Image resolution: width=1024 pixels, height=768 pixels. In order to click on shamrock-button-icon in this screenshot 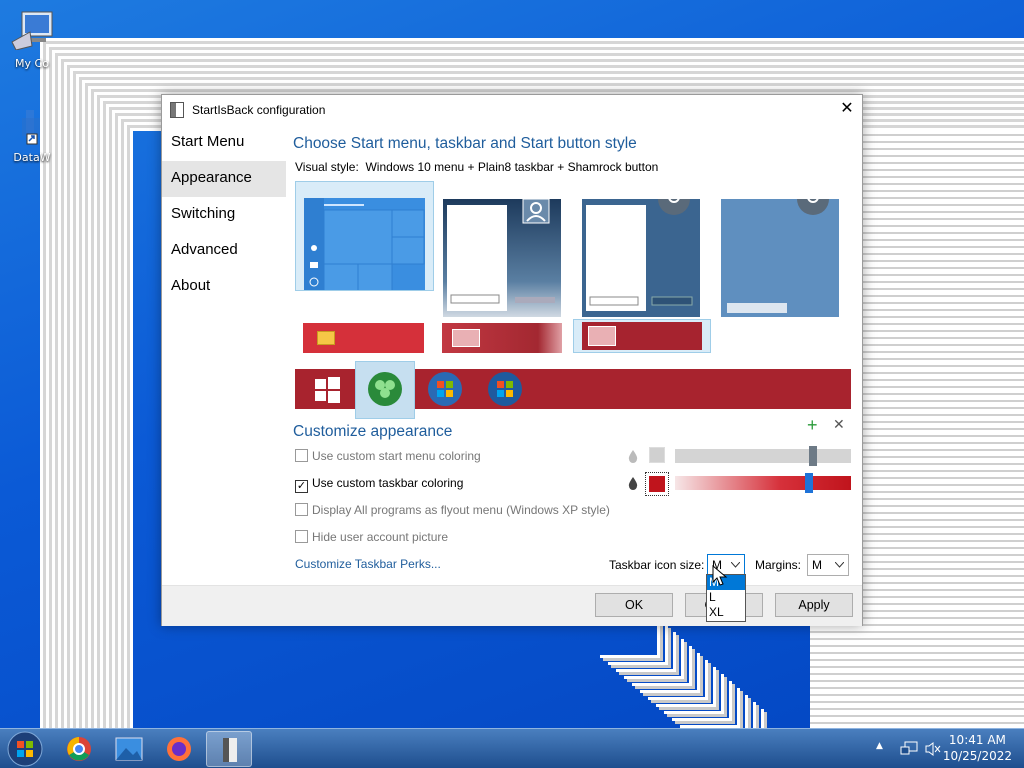, I will do `click(385, 389)`.